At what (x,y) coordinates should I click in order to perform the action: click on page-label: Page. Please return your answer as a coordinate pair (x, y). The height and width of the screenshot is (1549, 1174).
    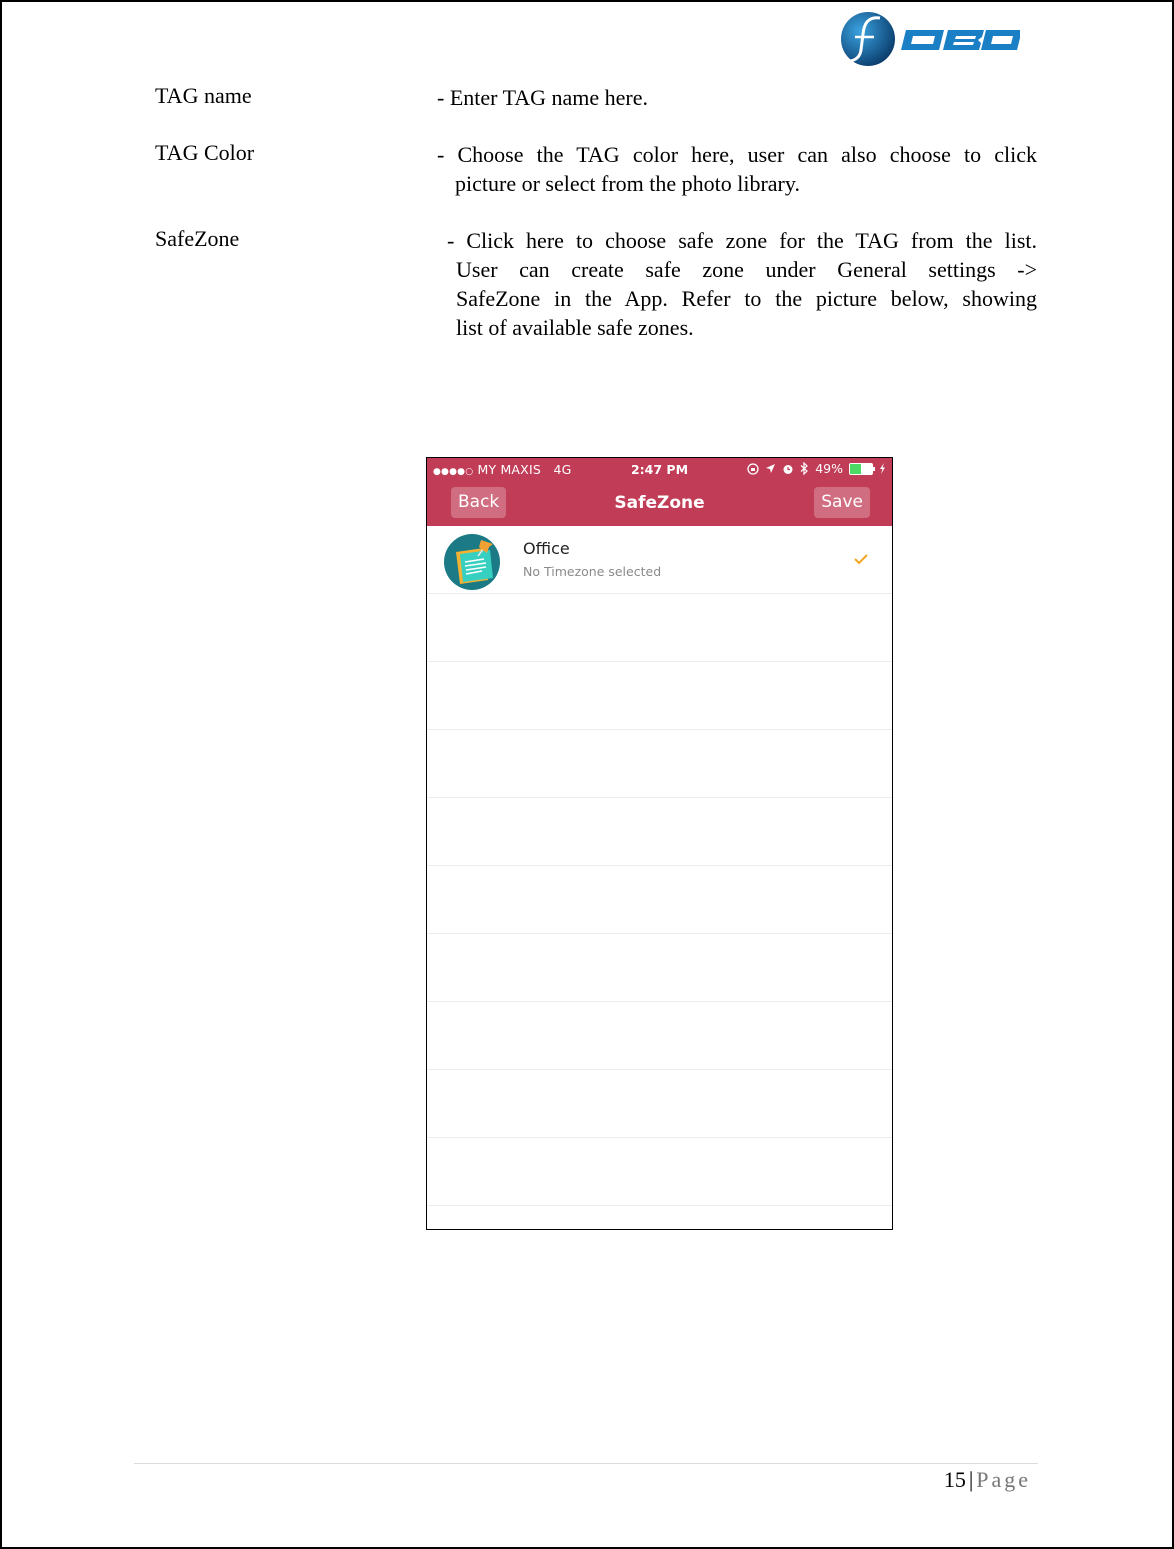
    Looking at the image, I should click on (1003, 1479).